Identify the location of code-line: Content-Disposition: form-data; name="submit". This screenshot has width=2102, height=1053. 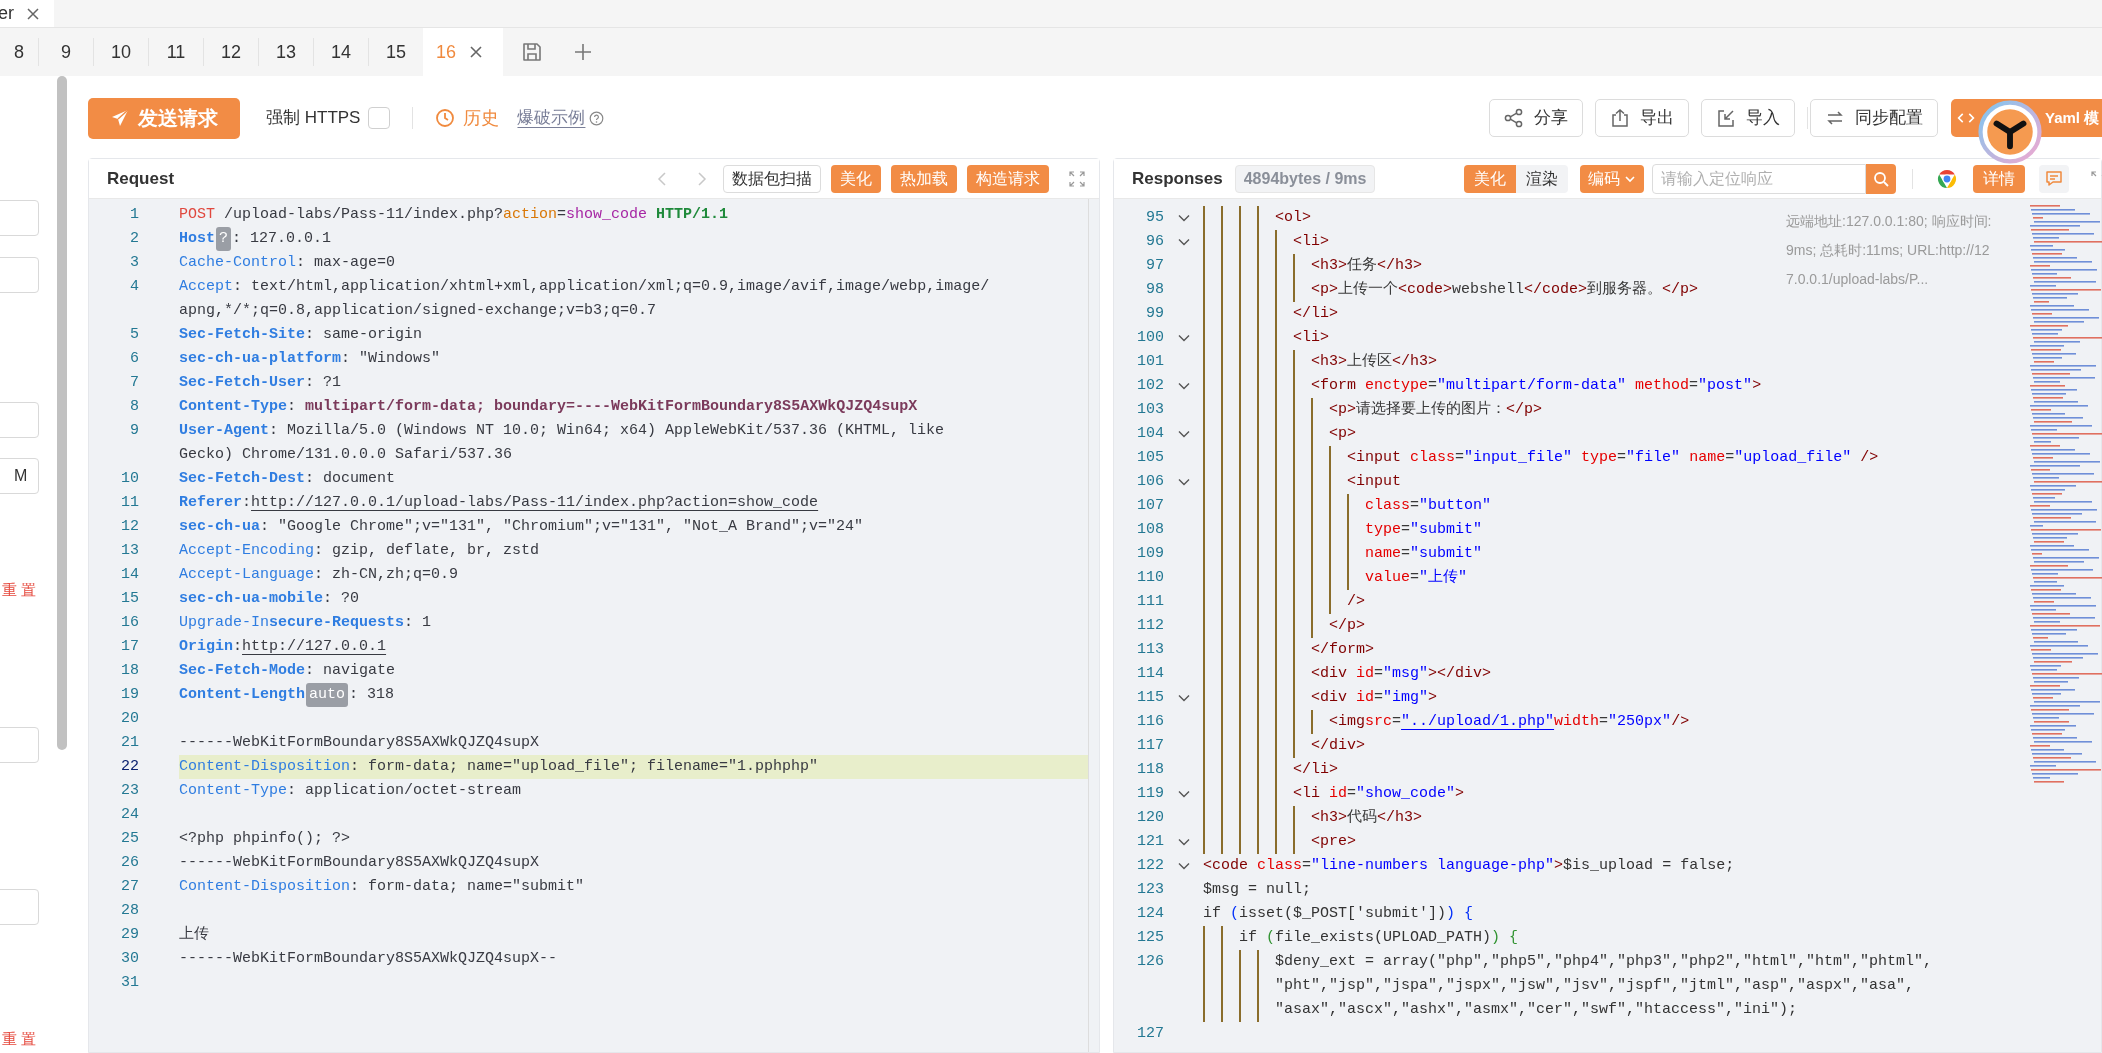
(382, 887).